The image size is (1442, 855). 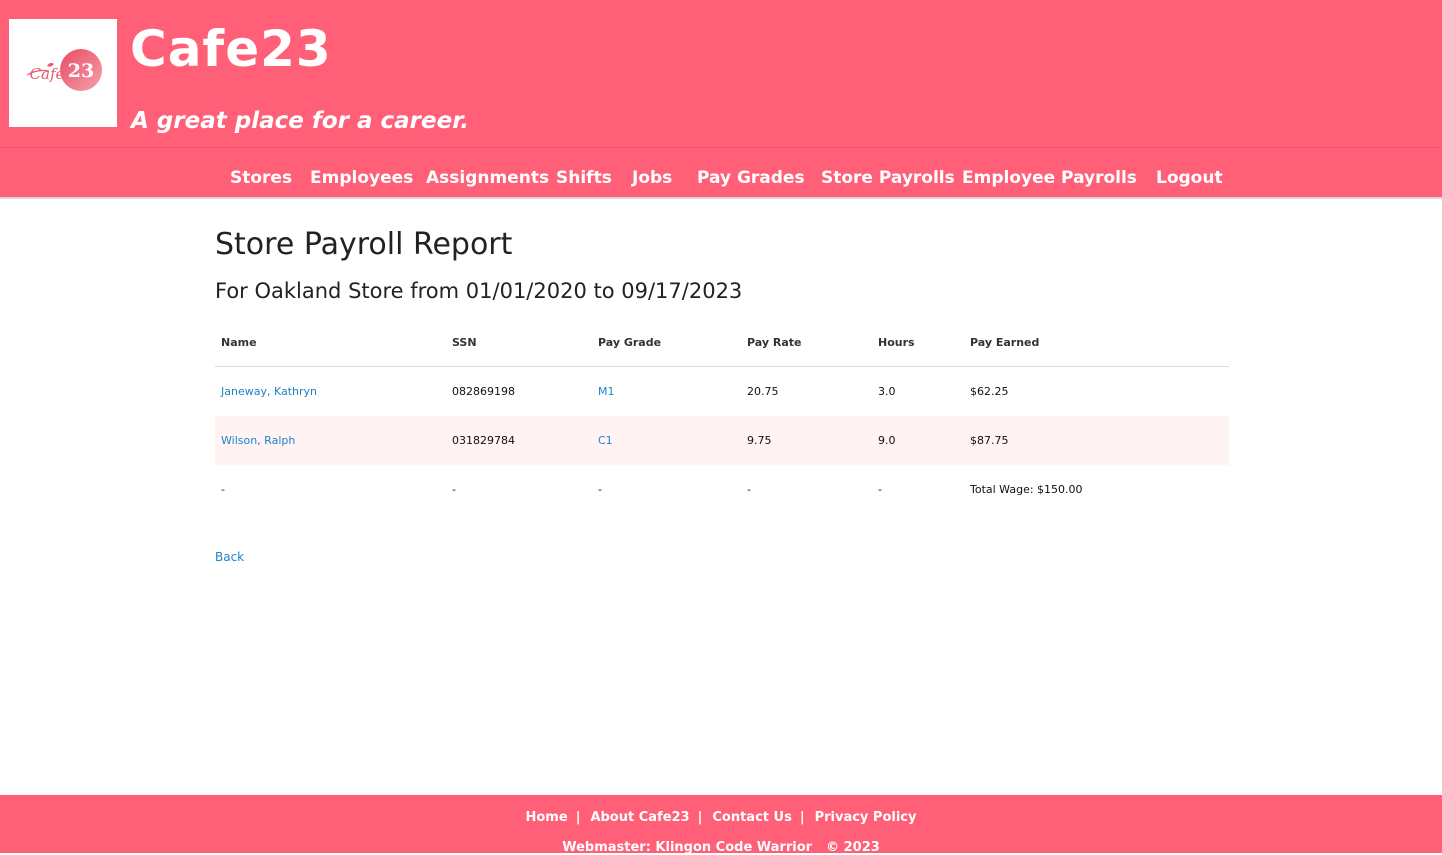 I want to click on column-header-pay-grade: Pay Grade, so click(x=666, y=342).